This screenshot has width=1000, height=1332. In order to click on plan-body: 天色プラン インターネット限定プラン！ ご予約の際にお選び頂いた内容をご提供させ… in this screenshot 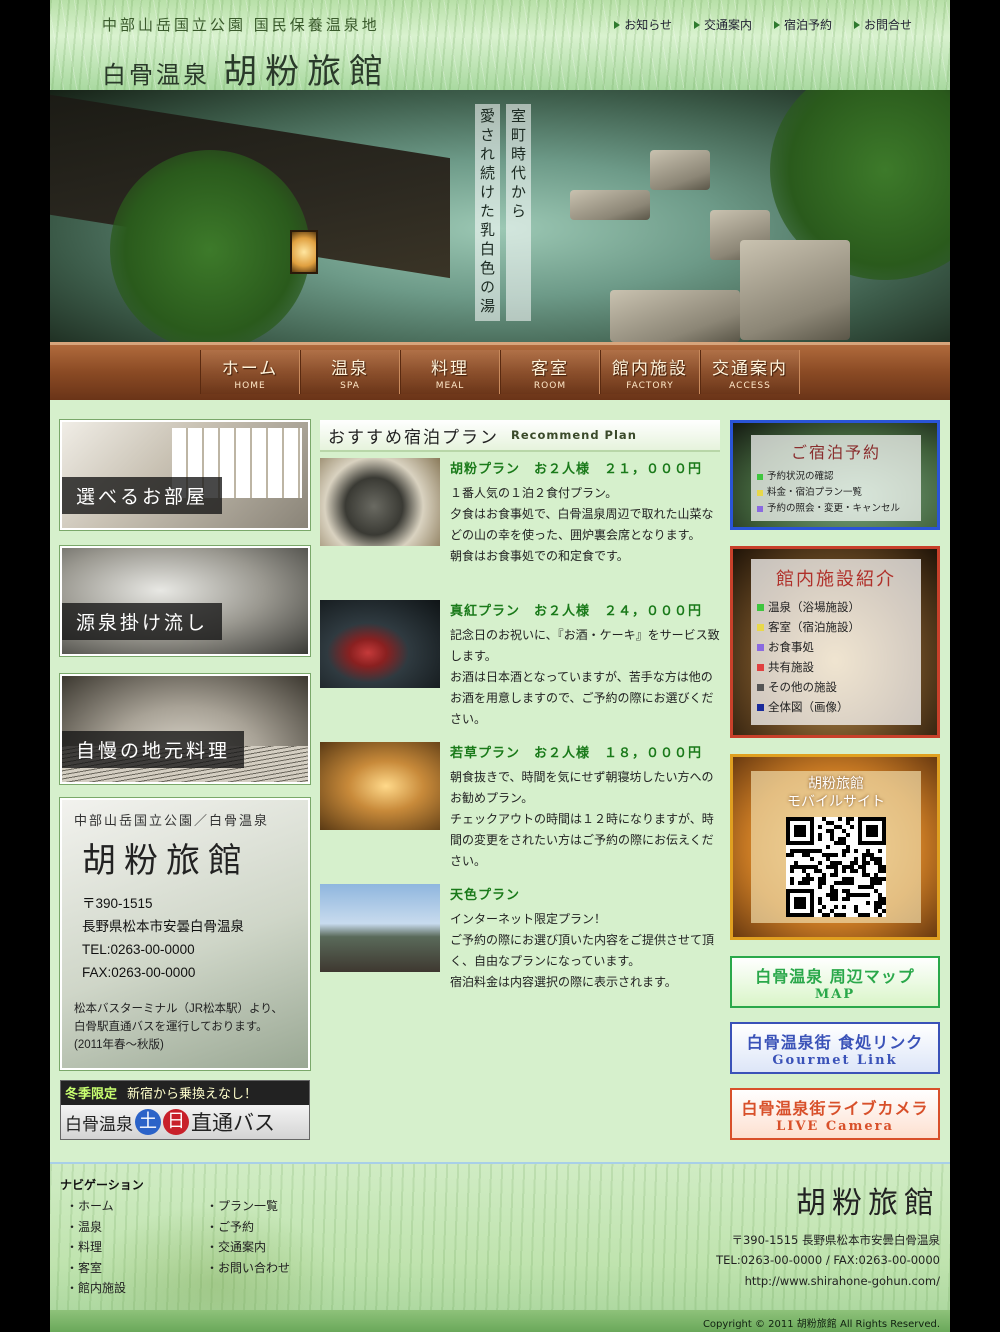, I will do `click(585, 938)`.